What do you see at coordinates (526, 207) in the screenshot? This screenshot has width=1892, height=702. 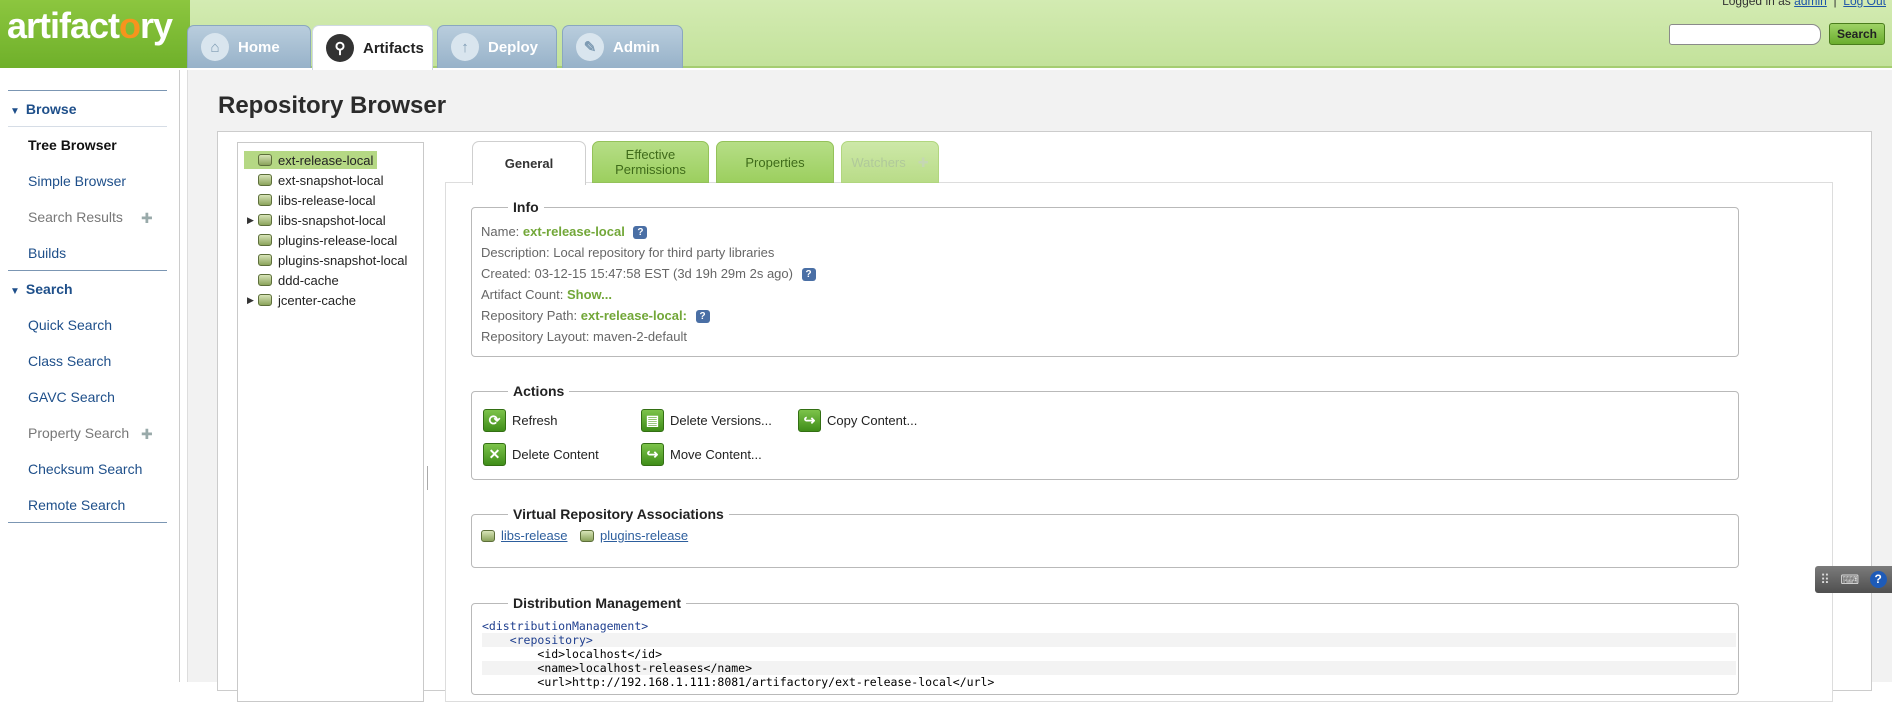 I see `info-legend: Info` at bounding box center [526, 207].